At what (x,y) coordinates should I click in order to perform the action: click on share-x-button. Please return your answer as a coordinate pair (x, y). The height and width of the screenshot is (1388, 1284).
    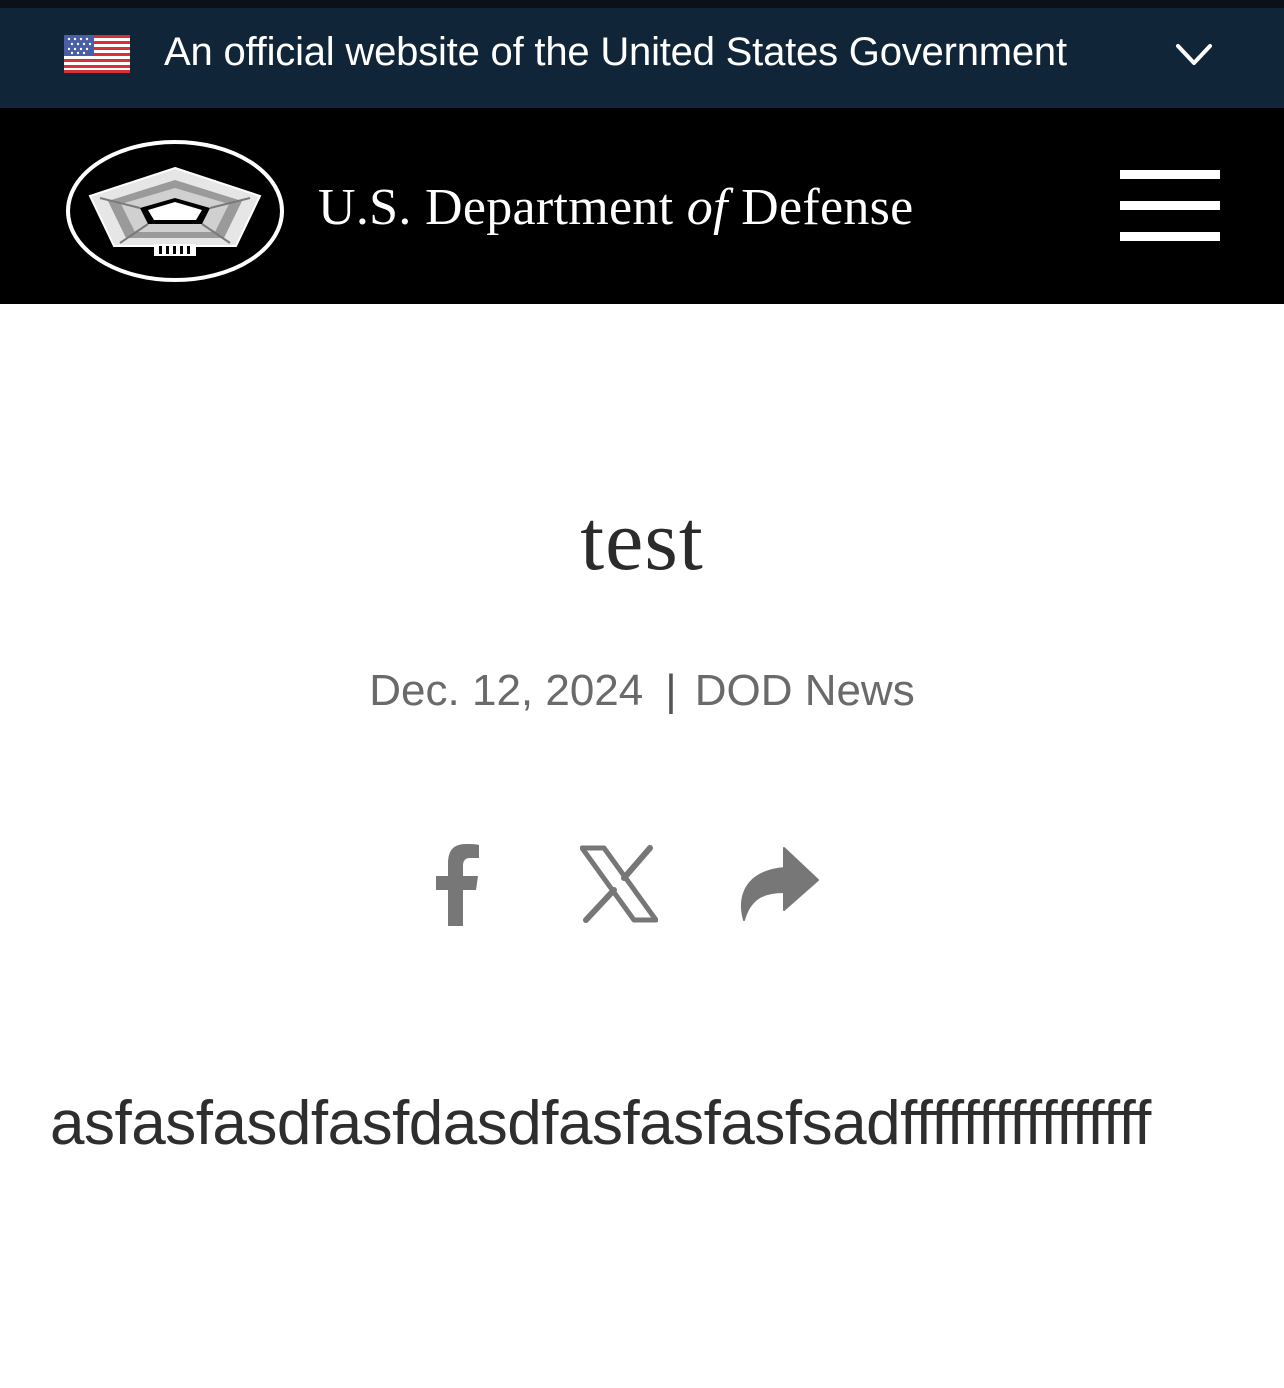
    Looking at the image, I should click on (619, 885).